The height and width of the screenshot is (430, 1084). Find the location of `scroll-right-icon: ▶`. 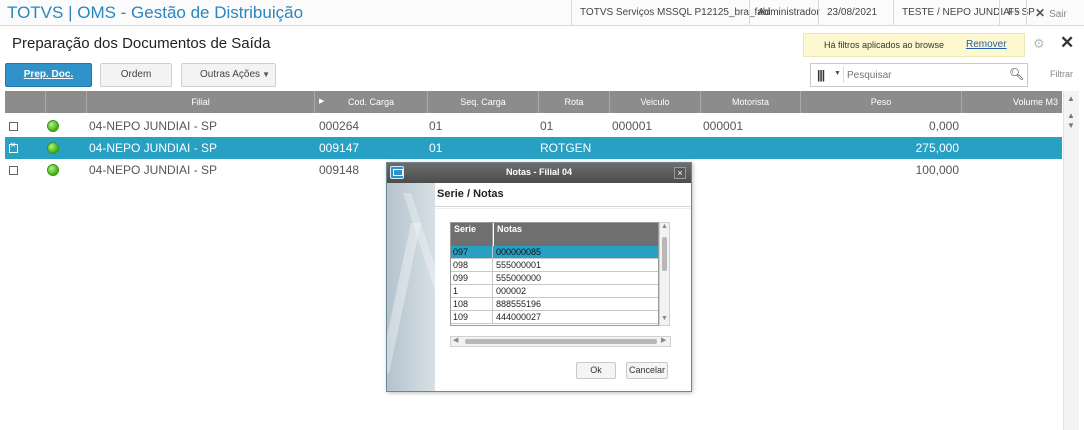

scroll-right-icon: ▶ is located at coordinates (663, 340).